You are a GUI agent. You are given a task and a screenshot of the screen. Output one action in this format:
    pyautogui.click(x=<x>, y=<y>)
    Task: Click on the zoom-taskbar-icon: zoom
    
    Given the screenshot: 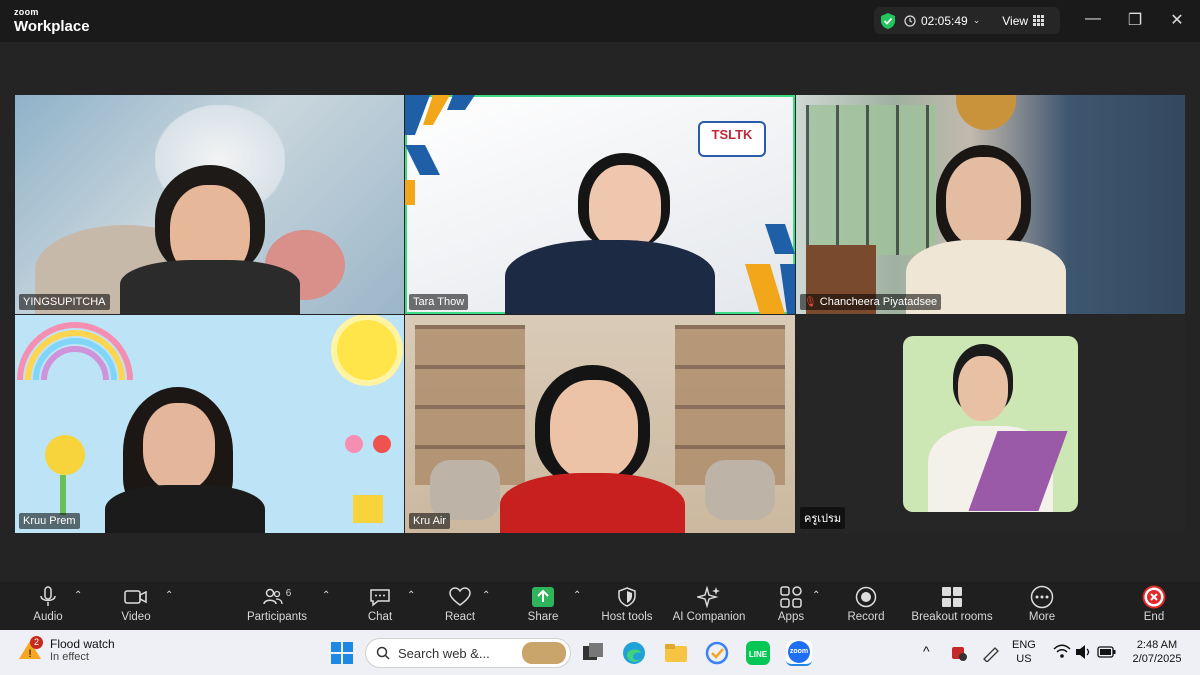 What is the action you would take?
    pyautogui.click(x=799, y=653)
    